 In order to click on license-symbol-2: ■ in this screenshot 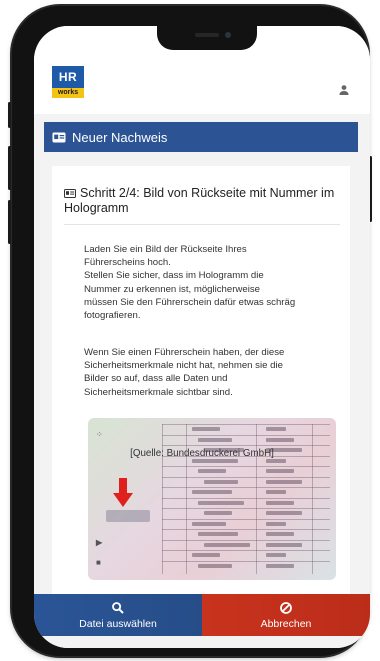, I will do `click(98, 562)`.